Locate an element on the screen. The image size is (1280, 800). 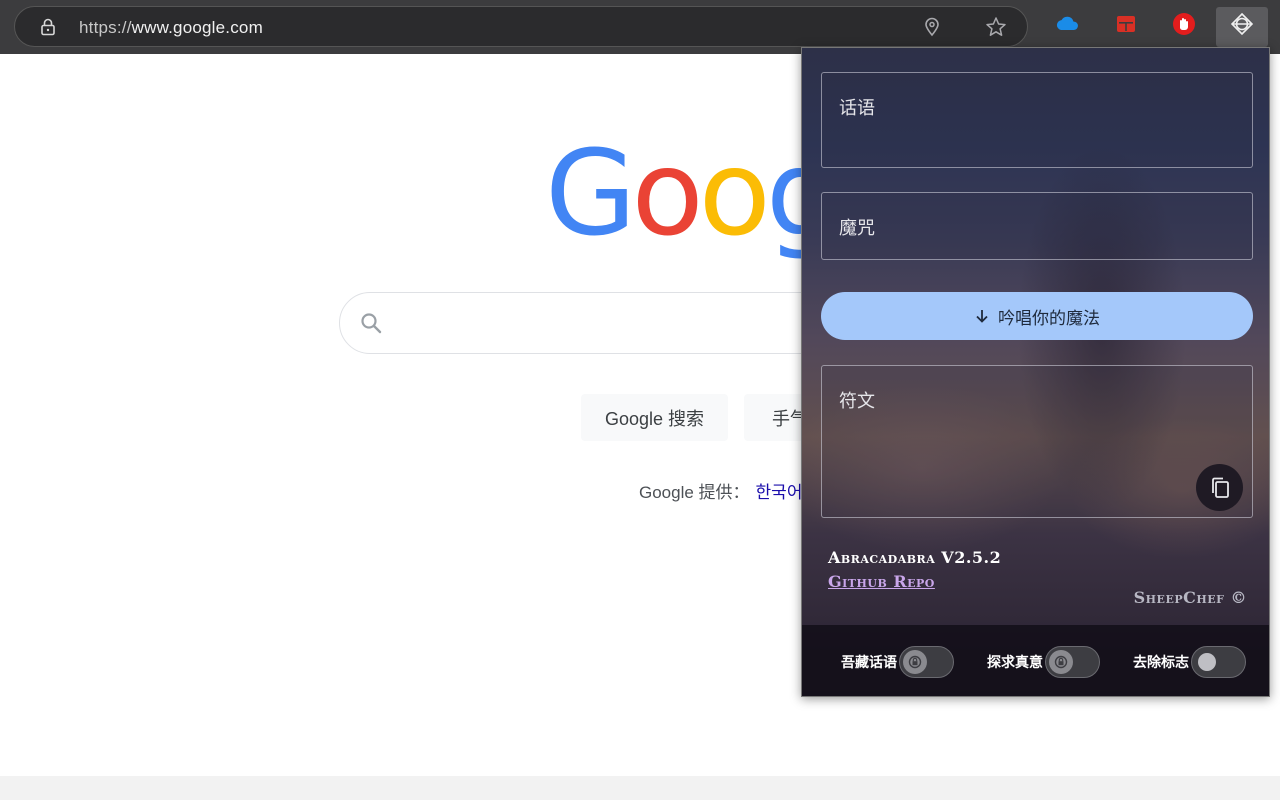
deep-seek-toggle is located at coordinates (1072, 661).